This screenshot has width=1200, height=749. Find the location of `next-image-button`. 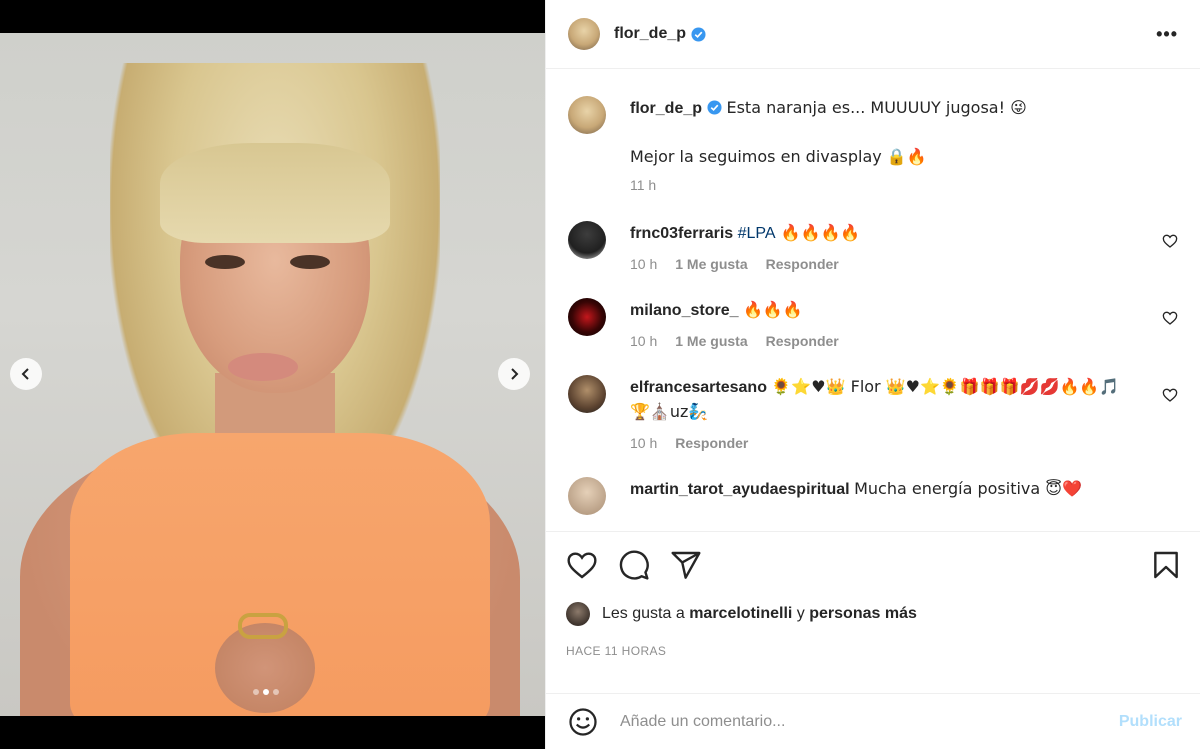

next-image-button is located at coordinates (514, 374).